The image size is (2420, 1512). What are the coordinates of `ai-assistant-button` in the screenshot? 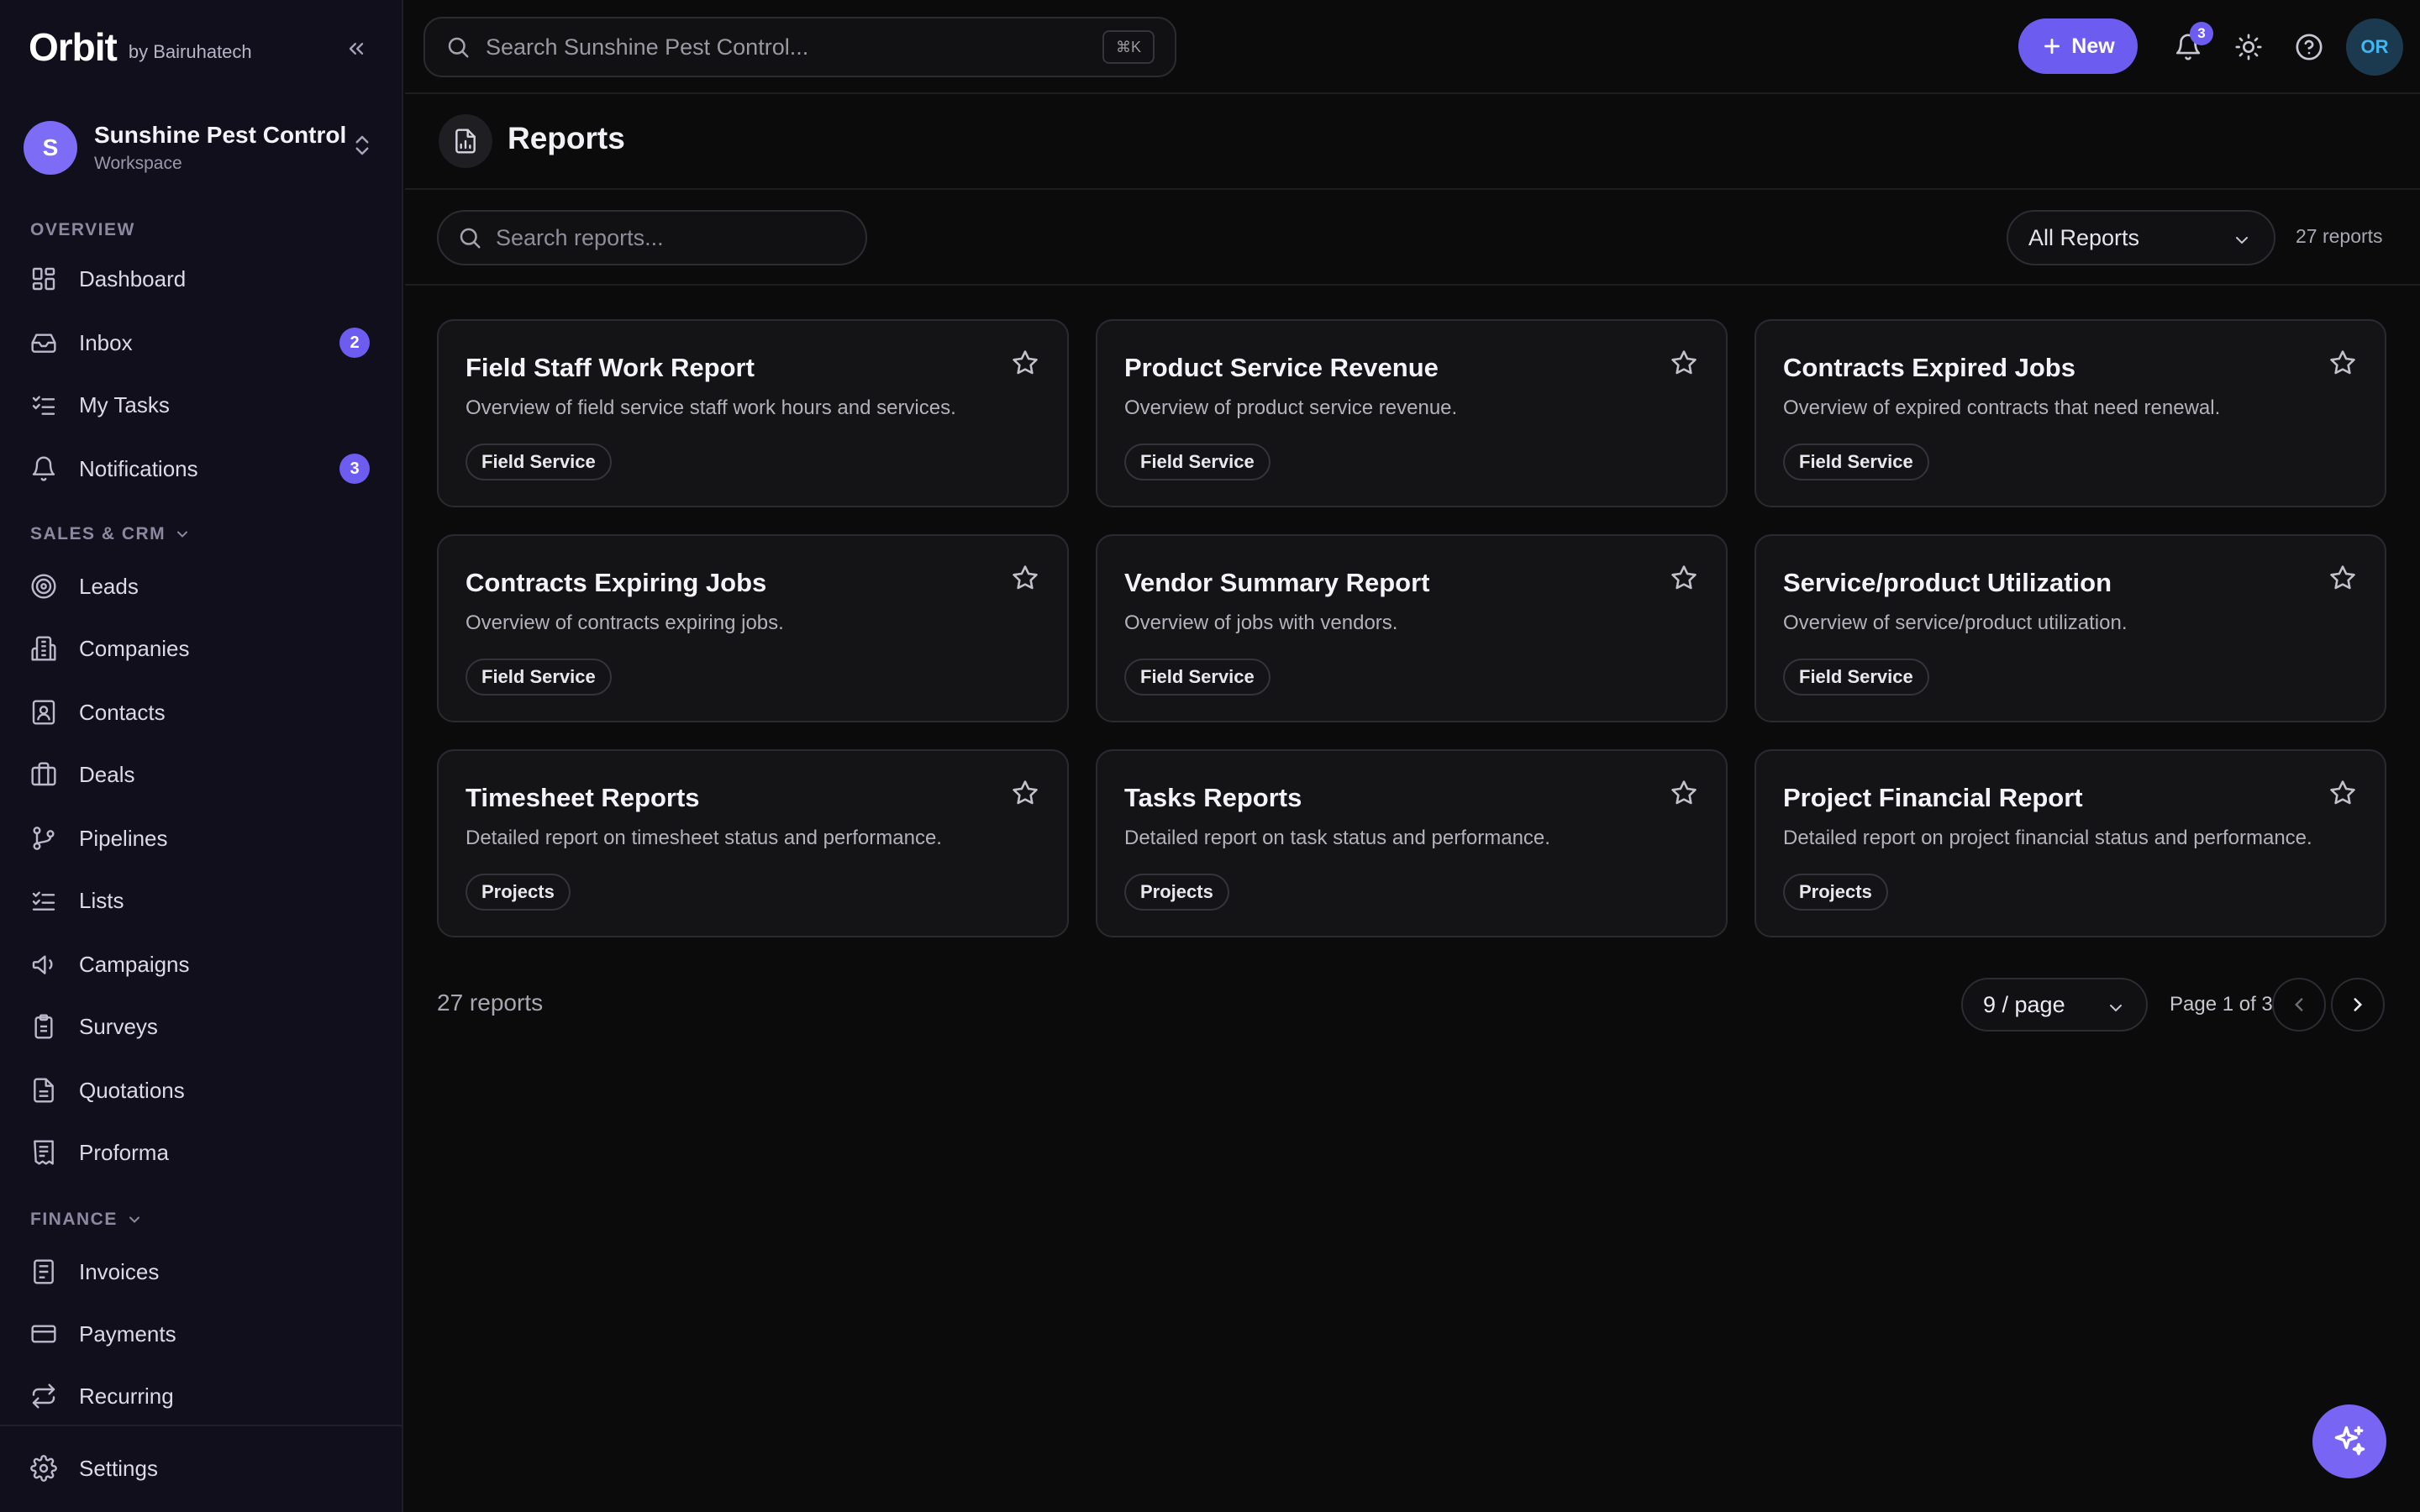 It's located at (2349, 1441).